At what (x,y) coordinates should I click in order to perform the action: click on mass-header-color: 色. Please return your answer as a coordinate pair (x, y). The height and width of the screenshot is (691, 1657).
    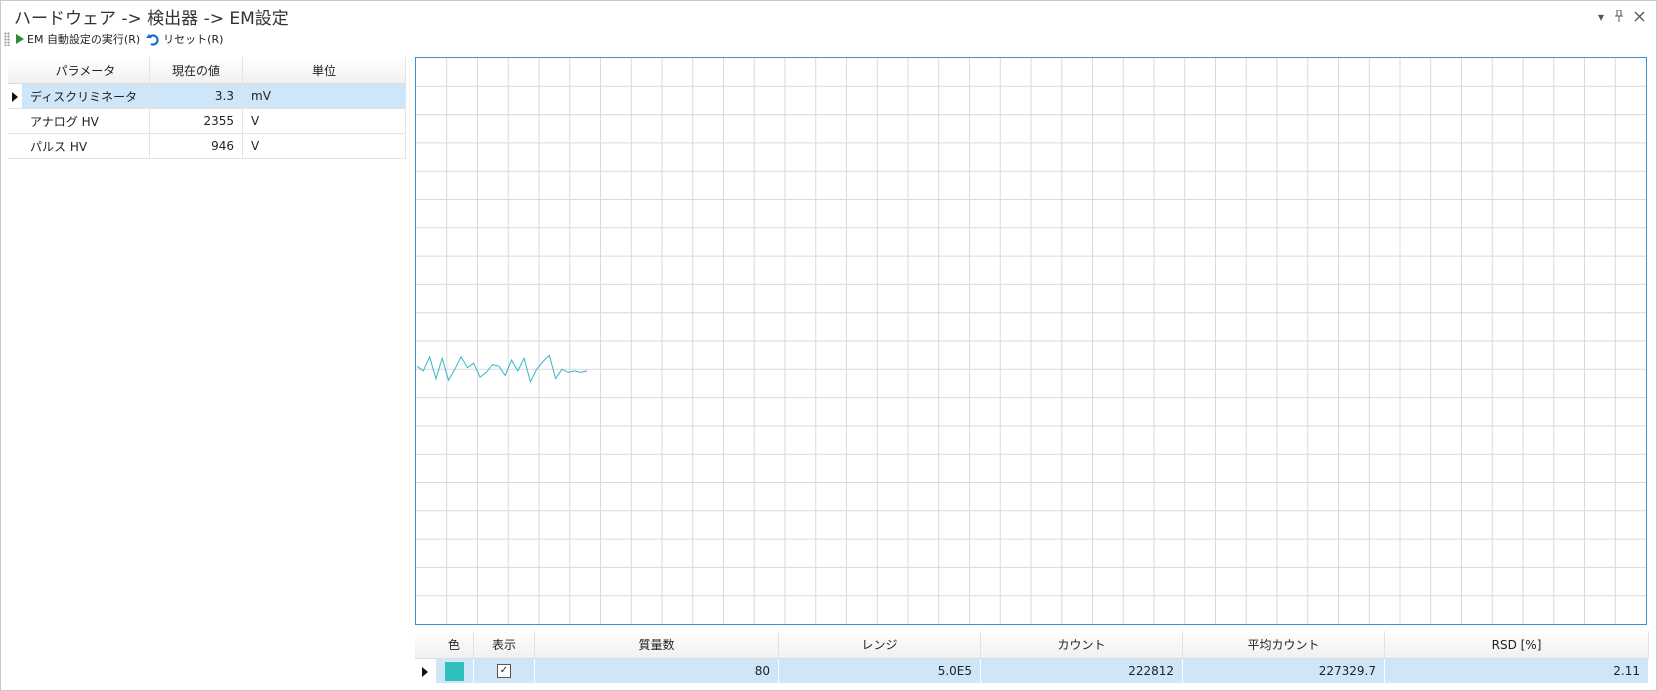
    Looking at the image, I should click on (454, 645).